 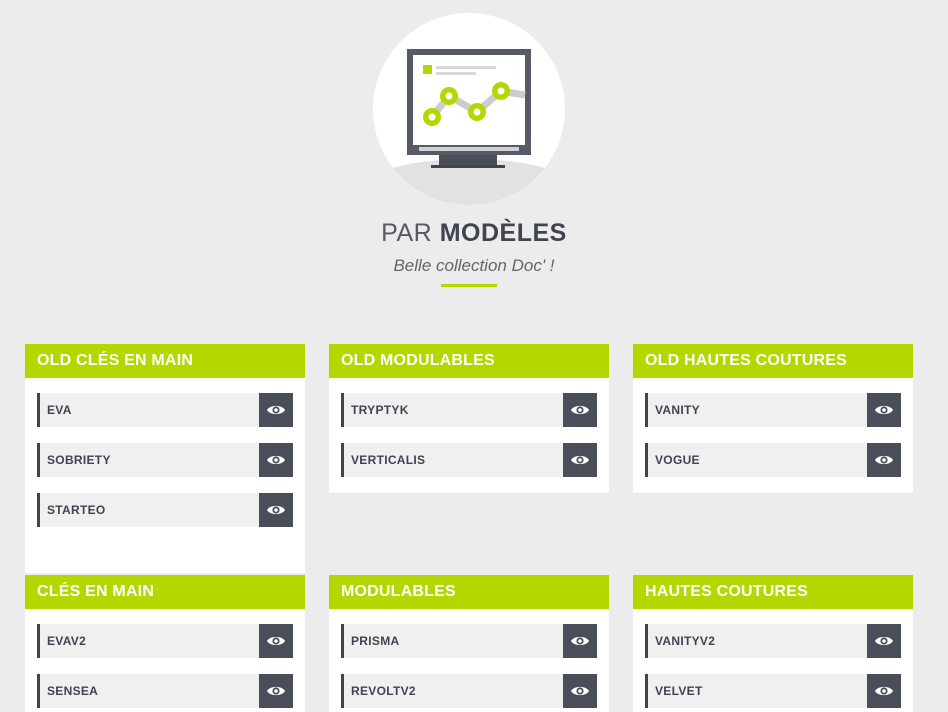 I want to click on category-card-old-hautes-coutures: OLD HAUTES COUTURES VANITY VOGUE, so click(x=773, y=418).